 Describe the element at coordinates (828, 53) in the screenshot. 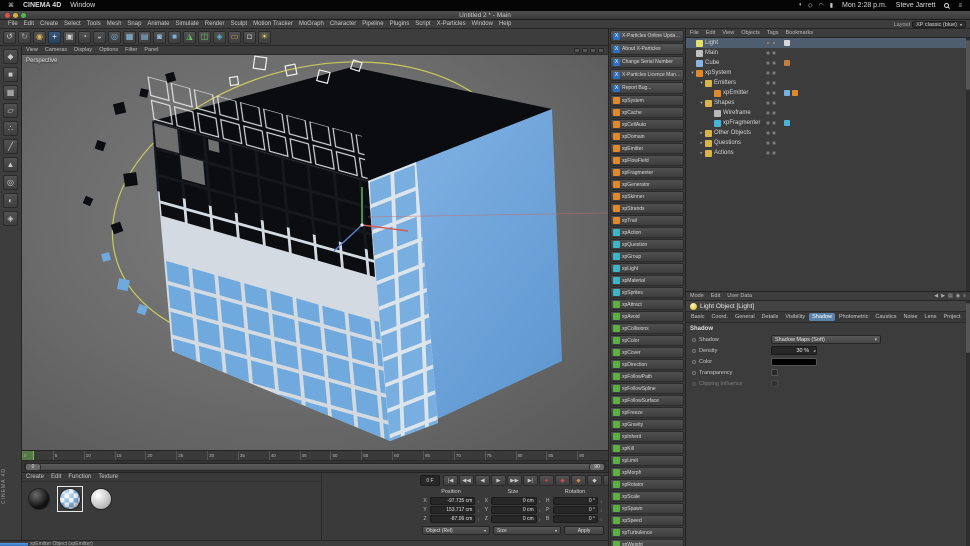

I see `object-row: Main` at that location.